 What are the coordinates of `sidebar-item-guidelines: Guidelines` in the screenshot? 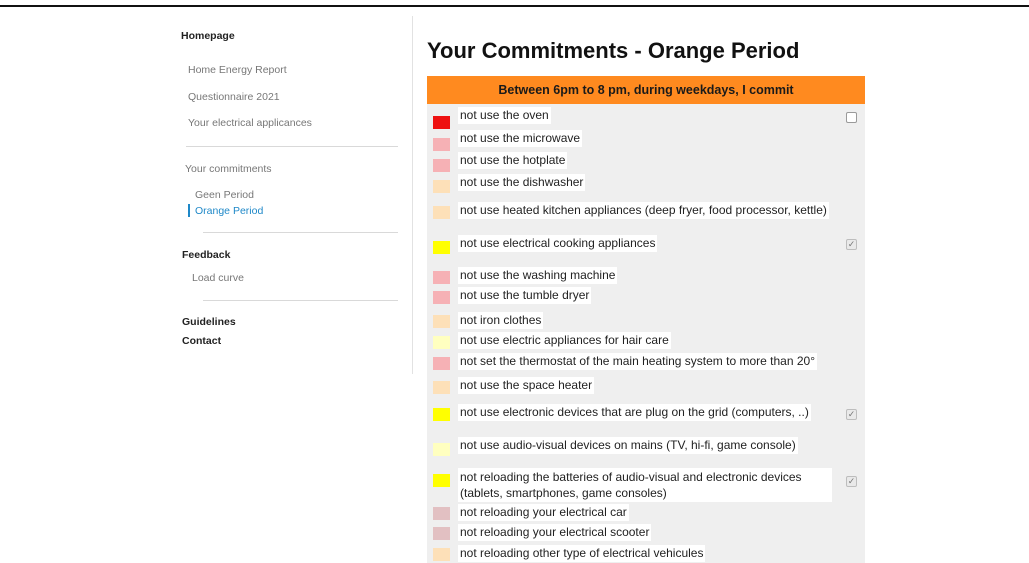 It's located at (209, 322).